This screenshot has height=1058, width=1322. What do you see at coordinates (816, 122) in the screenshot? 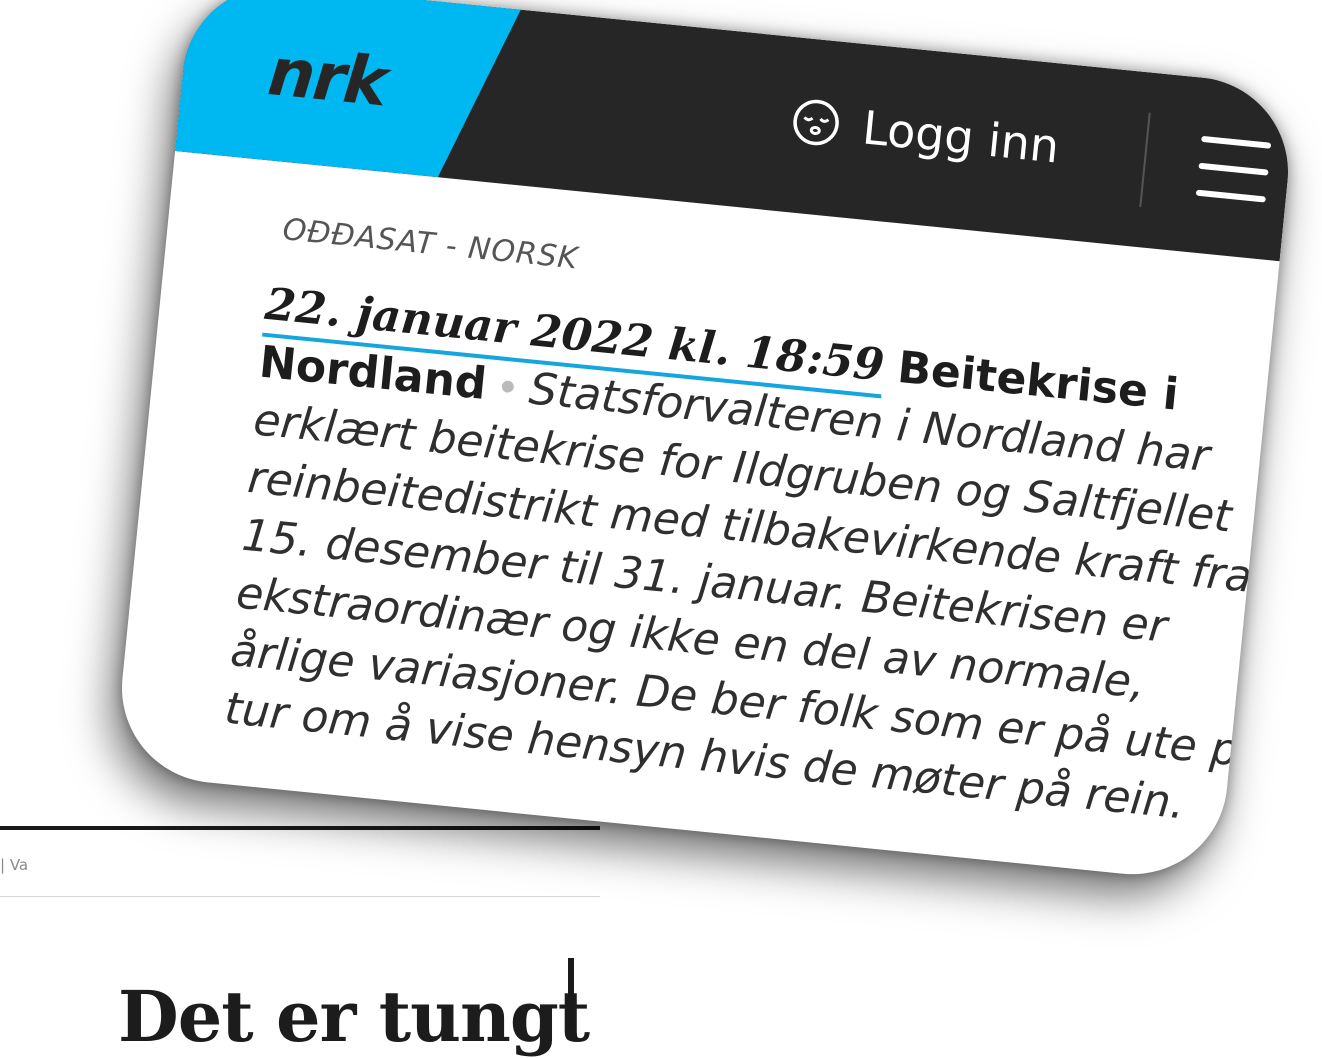
I see `sleepy-face-icon` at bounding box center [816, 122].